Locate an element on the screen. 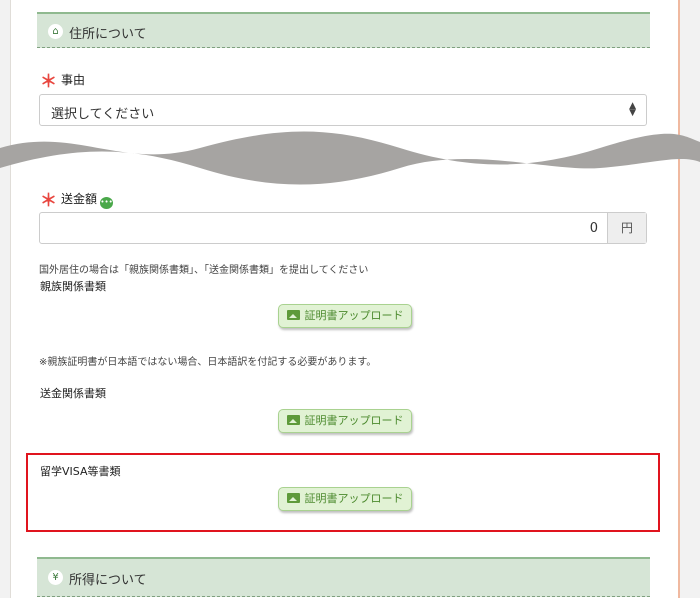 This screenshot has height=598, width=700. doc-label-remittance: 送金関係書類 is located at coordinates (73, 393).